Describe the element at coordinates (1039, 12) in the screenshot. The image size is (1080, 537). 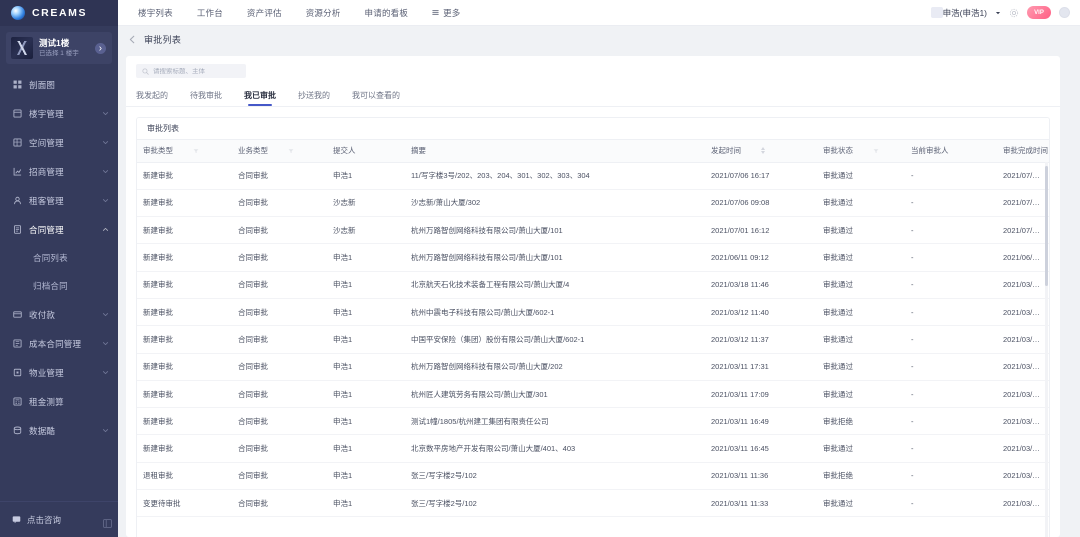
I see `status-badge: VIP` at that location.